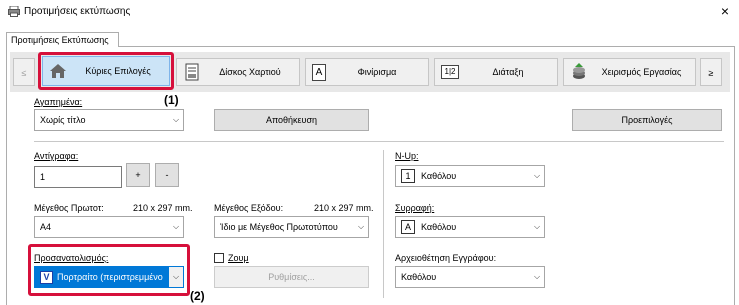  What do you see at coordinates (78, 177) in the screenshot?
I see `copies-input: 1` at bounding box center [78, 177].